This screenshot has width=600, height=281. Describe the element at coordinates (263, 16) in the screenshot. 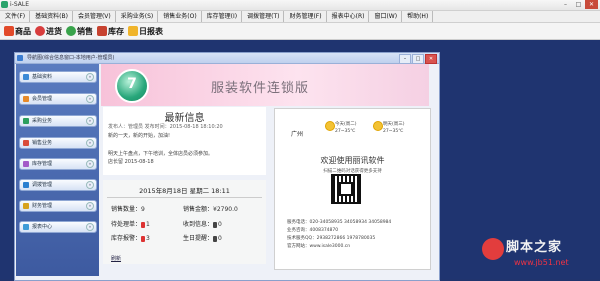

I see `menu-transfer: 调拨管理(T)` at that location.